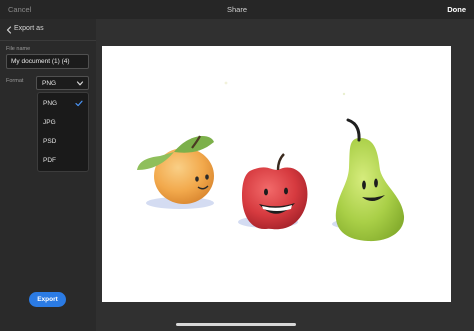  I want to click on format-option-psd: PSD, so click(63, 141).